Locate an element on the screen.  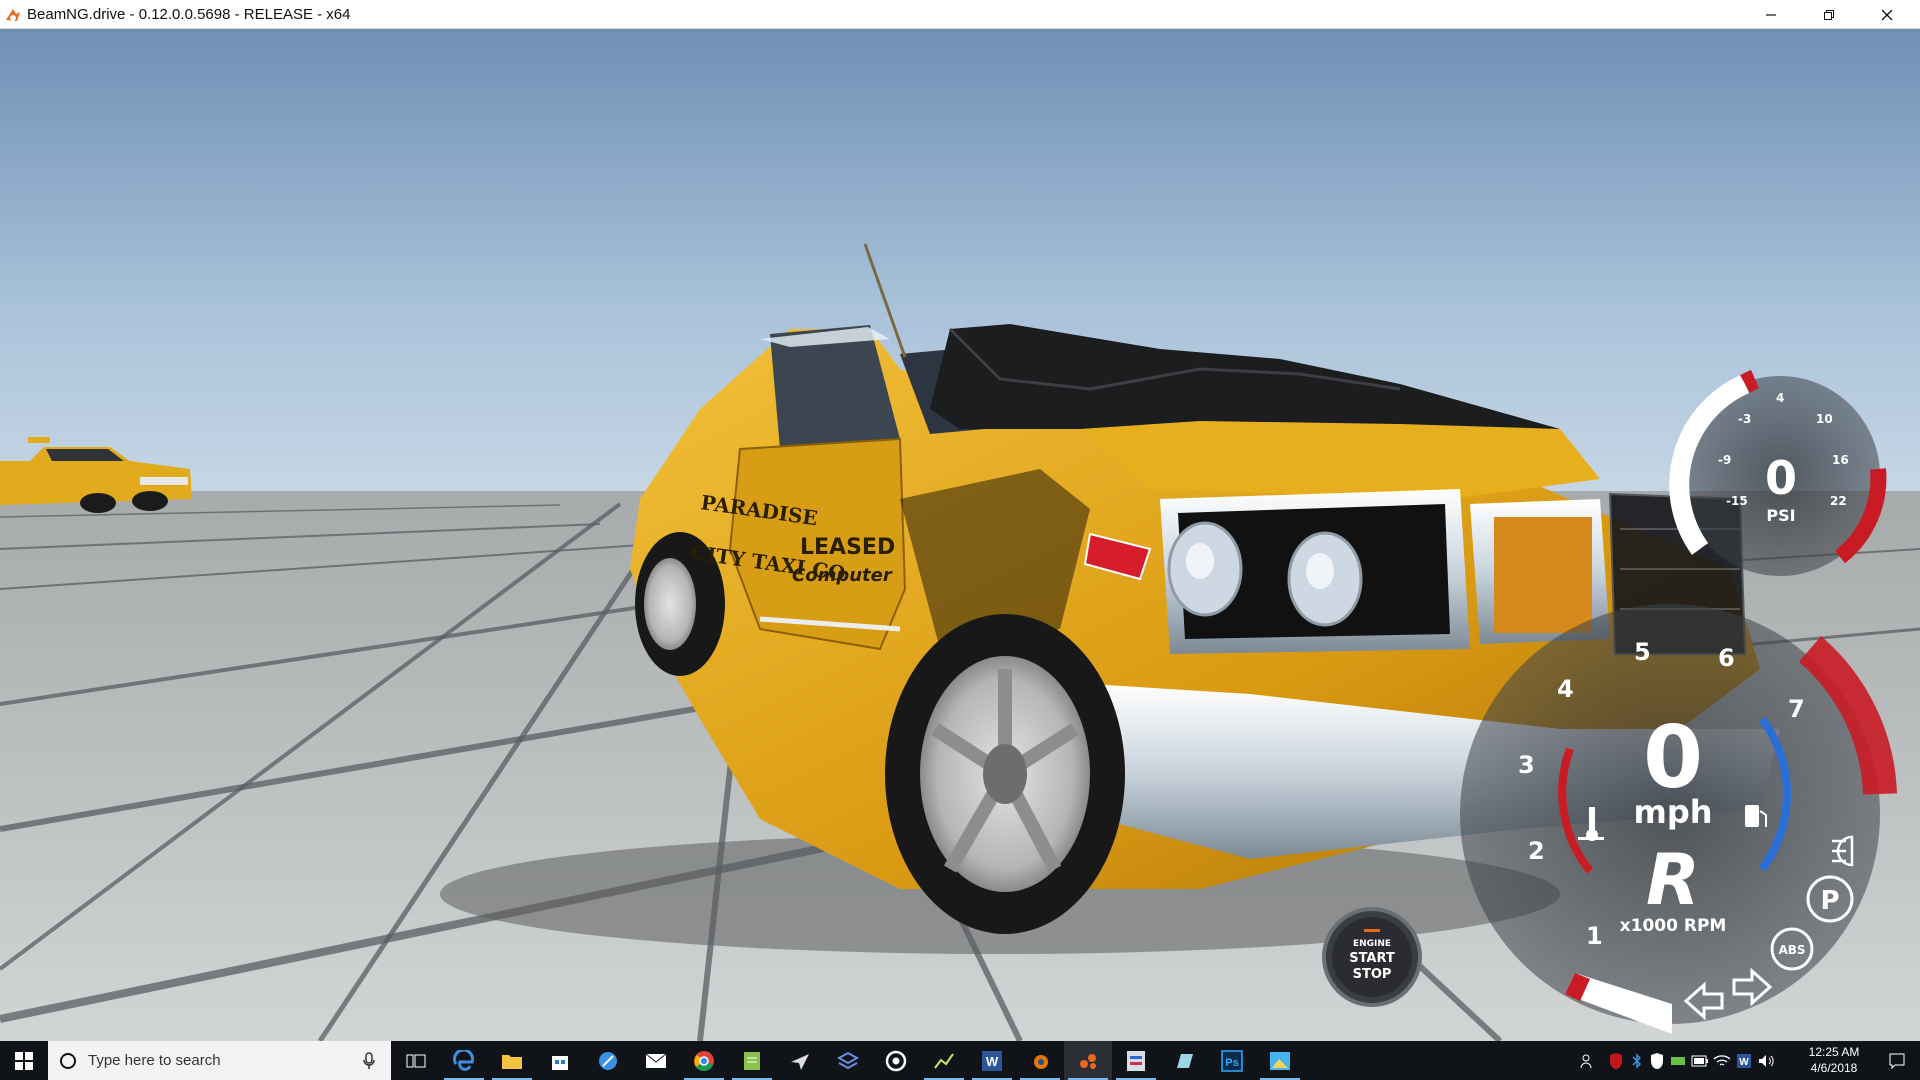
notepad-icon is located at coordinates (752, 1060).